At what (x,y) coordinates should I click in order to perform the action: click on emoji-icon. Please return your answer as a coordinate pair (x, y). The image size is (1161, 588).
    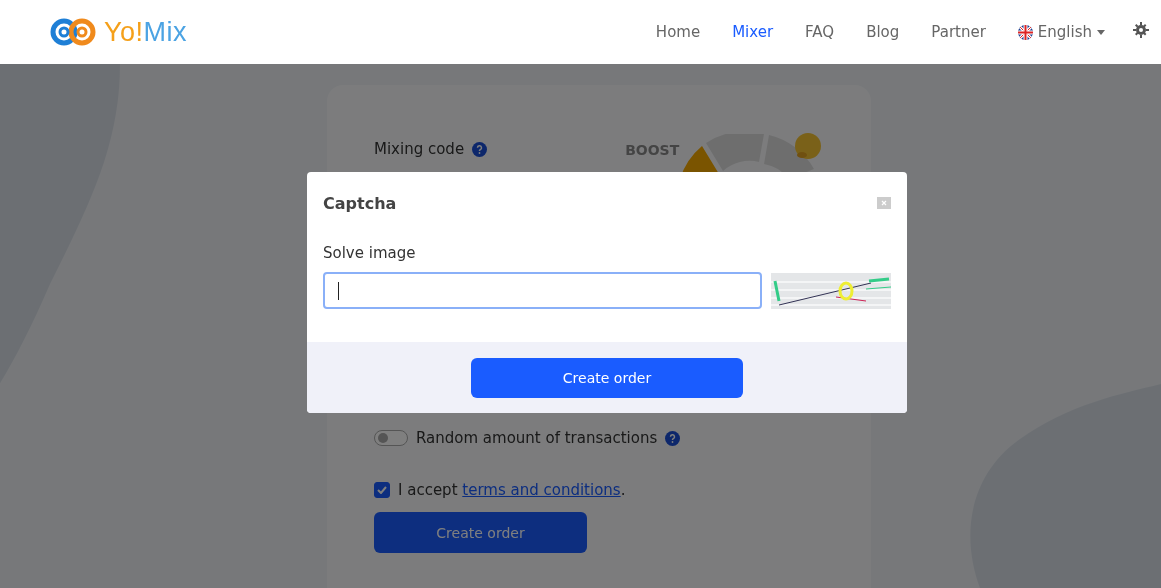
    Looking at the image, I should click on (808, 146).